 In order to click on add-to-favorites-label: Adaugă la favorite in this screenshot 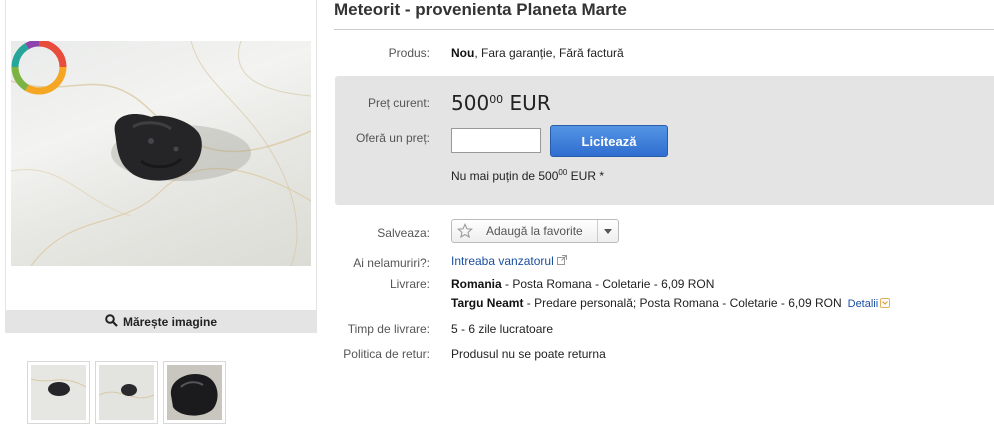, I will do `click(534, 231)`.